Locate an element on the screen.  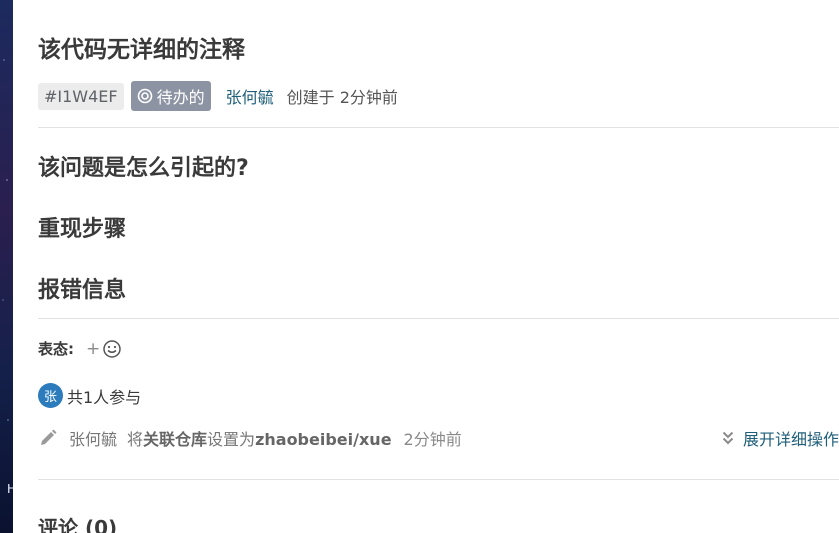
issue-meta: #I1W4EF 待办的 张何毓 创建于 2分钟前 is located at coordinates (218, 96).